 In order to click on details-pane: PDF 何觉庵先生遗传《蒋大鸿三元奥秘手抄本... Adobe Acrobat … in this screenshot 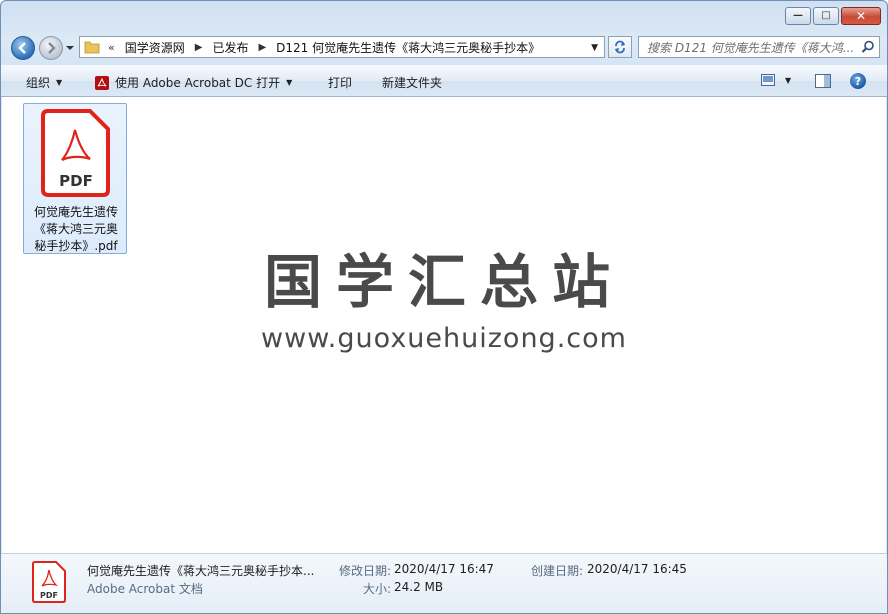, I will do `click(444, 583)`.